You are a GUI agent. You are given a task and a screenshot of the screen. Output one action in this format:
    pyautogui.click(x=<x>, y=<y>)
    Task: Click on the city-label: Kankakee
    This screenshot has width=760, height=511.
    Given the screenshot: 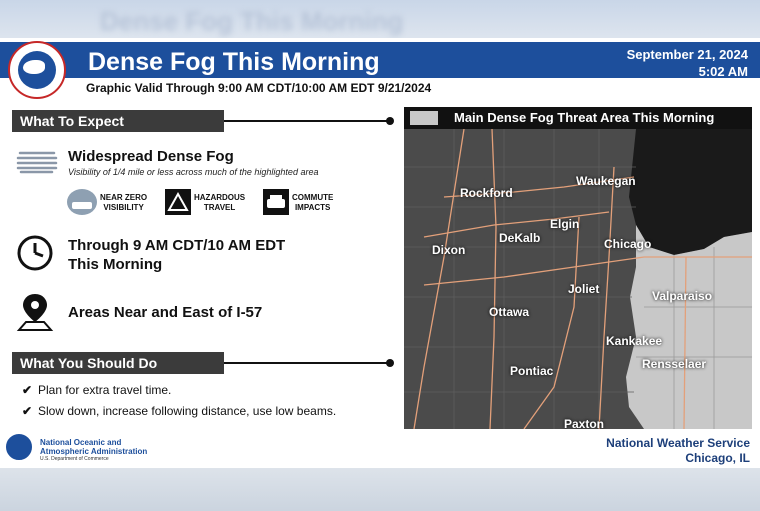 What is the action you would take?
    pyautogui.click(x=634, y=341)
    